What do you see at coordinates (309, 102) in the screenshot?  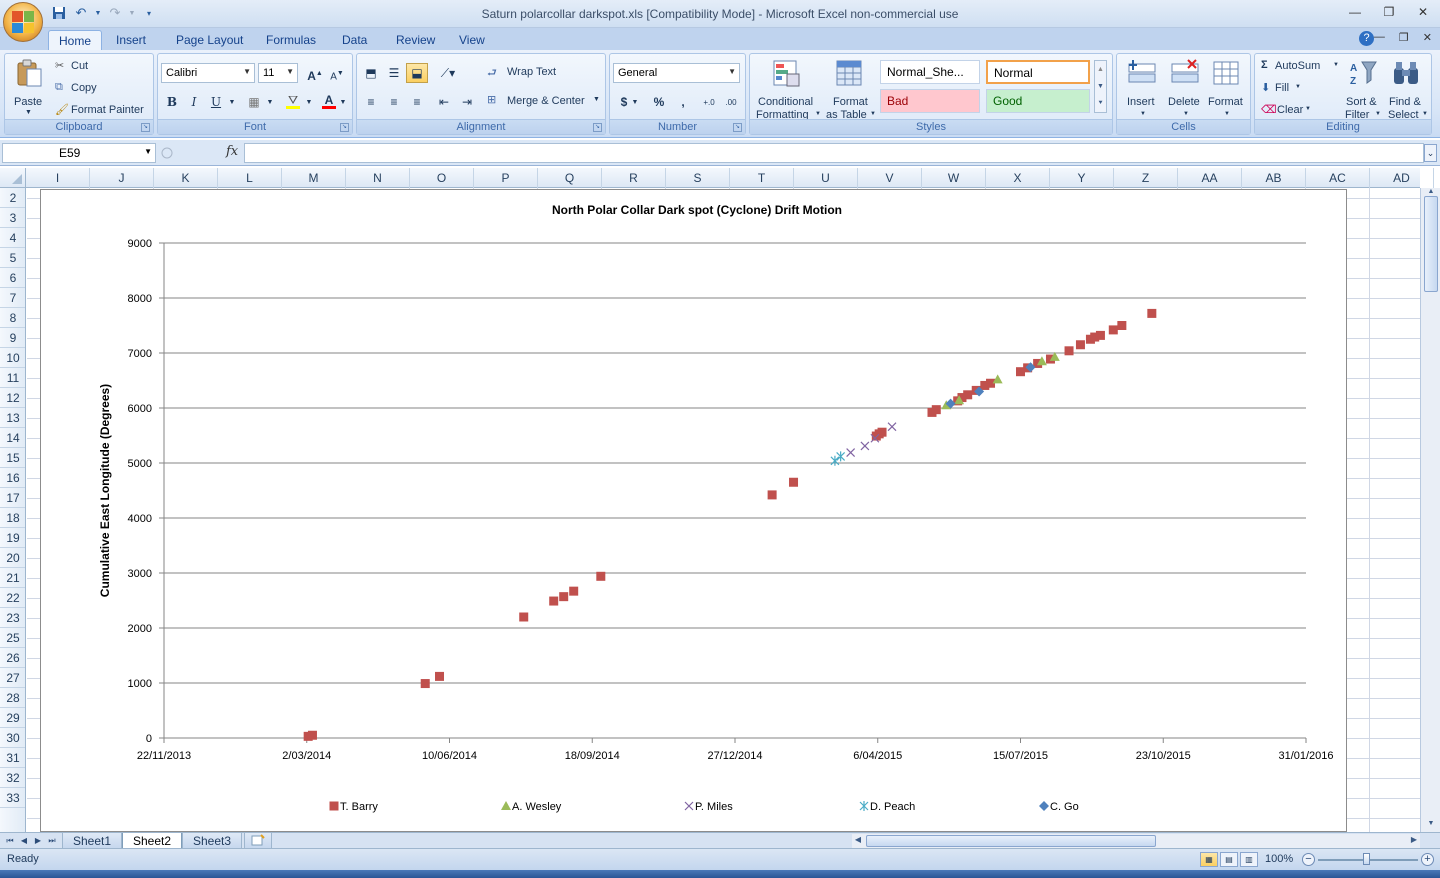 I see `fill-color-dropdown-icon: ▼` at bounding box center [309, 102].